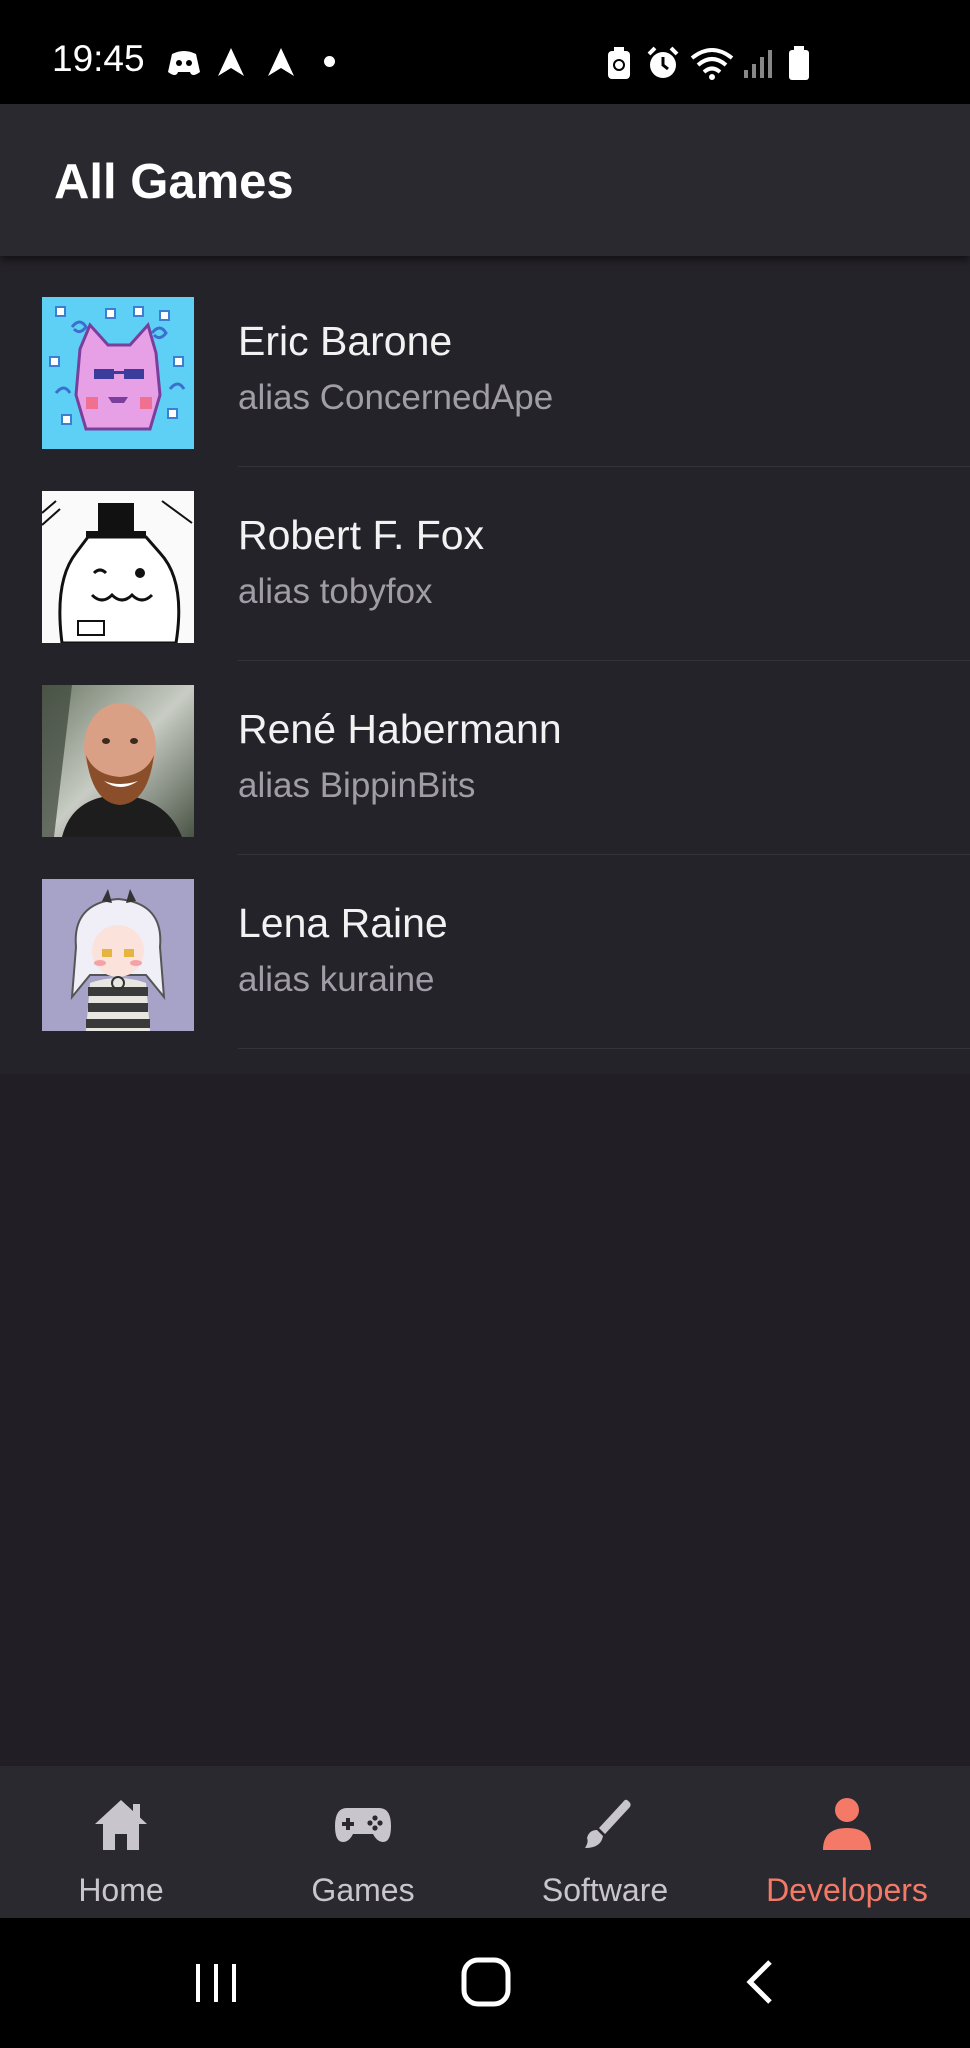 The height and width of the screenshot is (2048, 970). Describe the element at coordinates (396, 397) in the screenshot. I see `developer-alias: alias ConcernedApe` at that location.